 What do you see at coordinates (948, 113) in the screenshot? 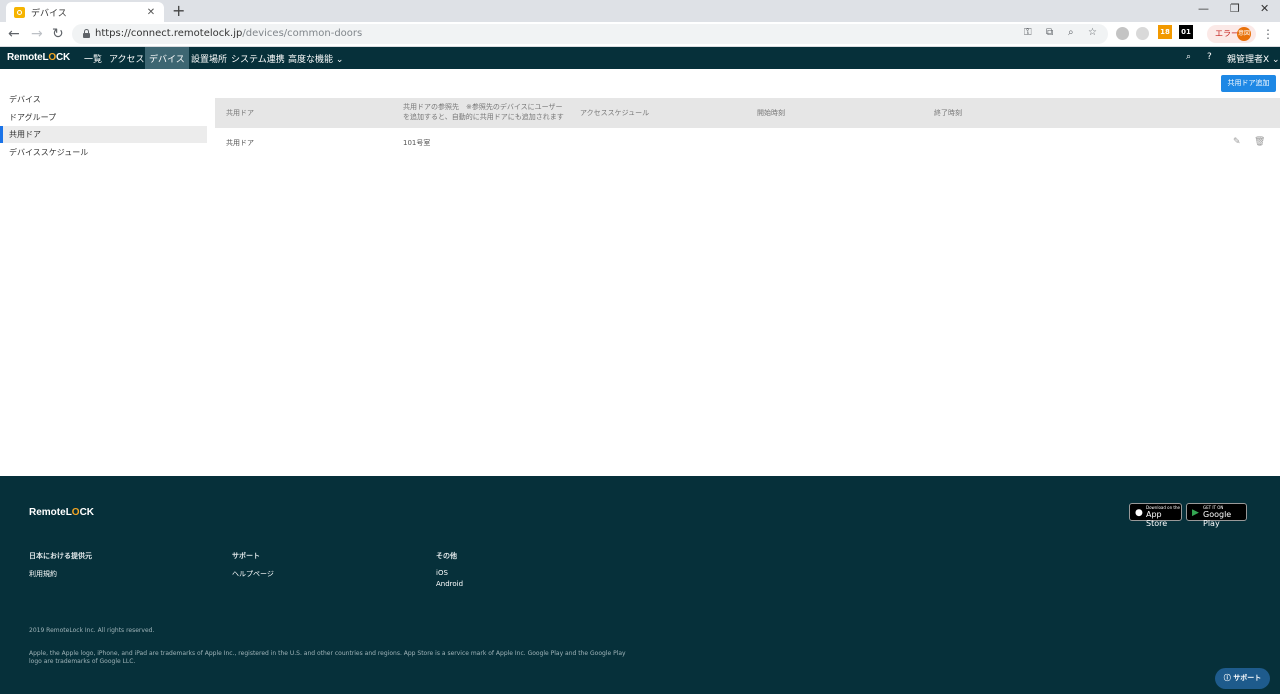
I see `column-header-end-time: 終了時刻` at bounding box center [948, 113].